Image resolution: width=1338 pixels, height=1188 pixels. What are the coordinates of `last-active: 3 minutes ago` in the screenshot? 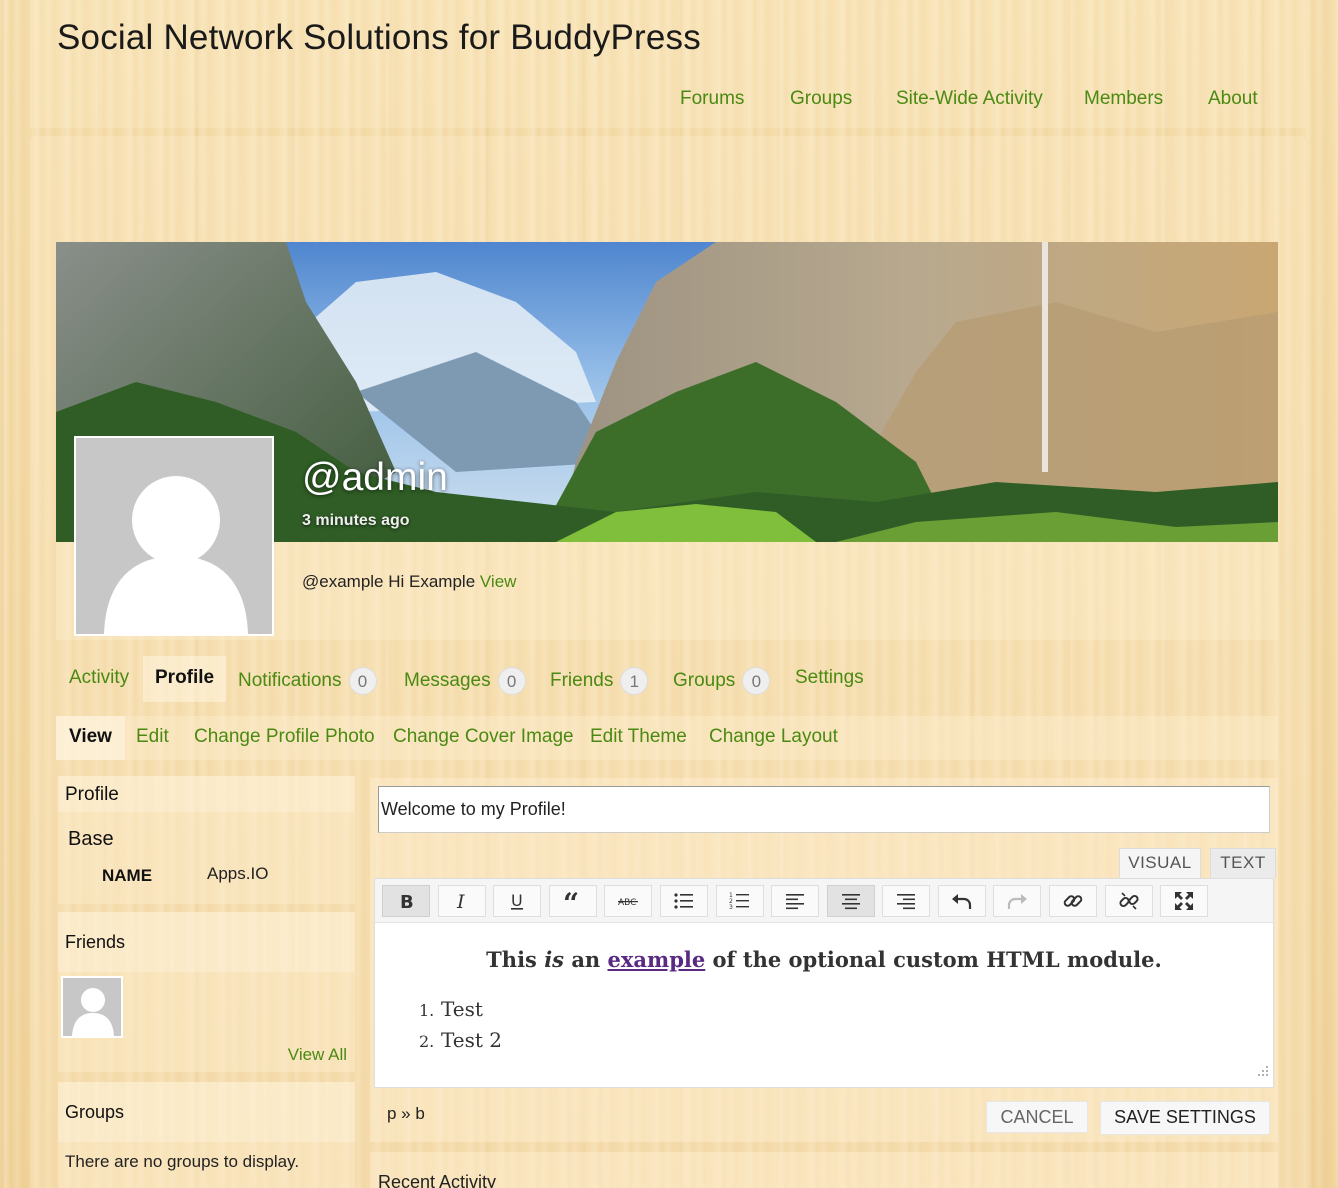 It's located at (356, 520).